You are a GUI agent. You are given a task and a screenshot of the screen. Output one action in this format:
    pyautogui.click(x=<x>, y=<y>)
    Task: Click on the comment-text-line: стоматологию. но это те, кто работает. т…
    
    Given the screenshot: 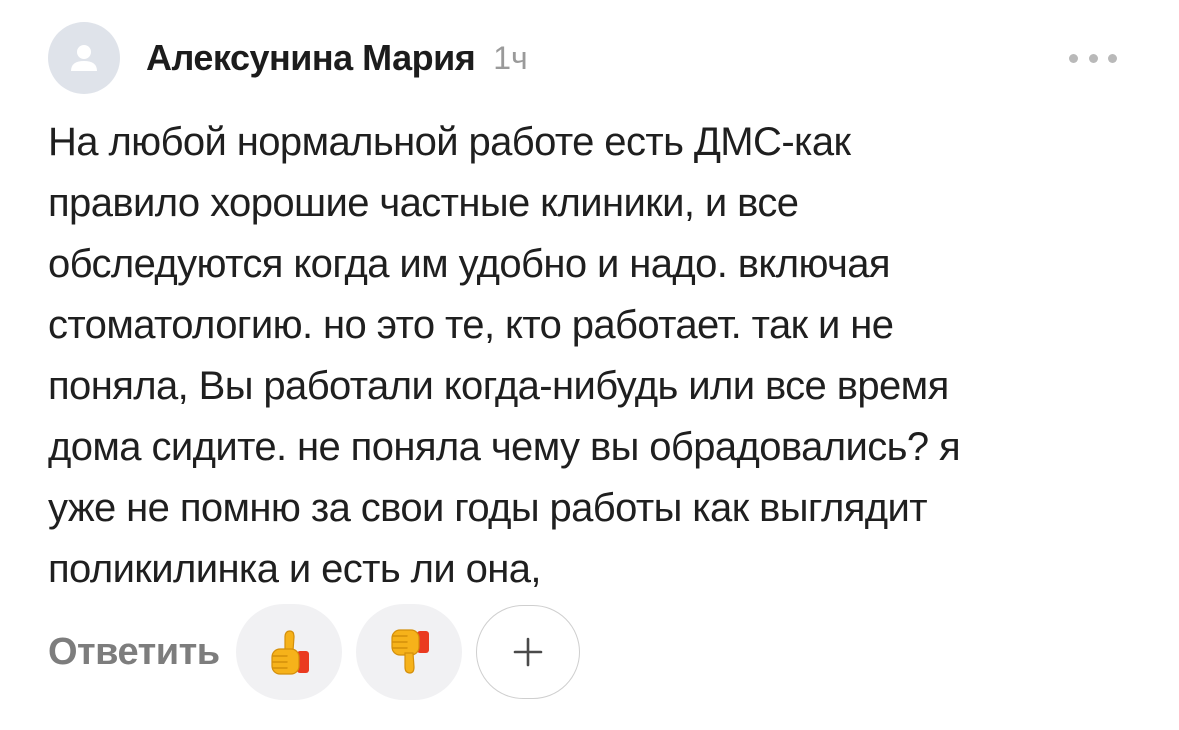 What is the action you would take?
    pyautogui.click(x=471, y=325)
    